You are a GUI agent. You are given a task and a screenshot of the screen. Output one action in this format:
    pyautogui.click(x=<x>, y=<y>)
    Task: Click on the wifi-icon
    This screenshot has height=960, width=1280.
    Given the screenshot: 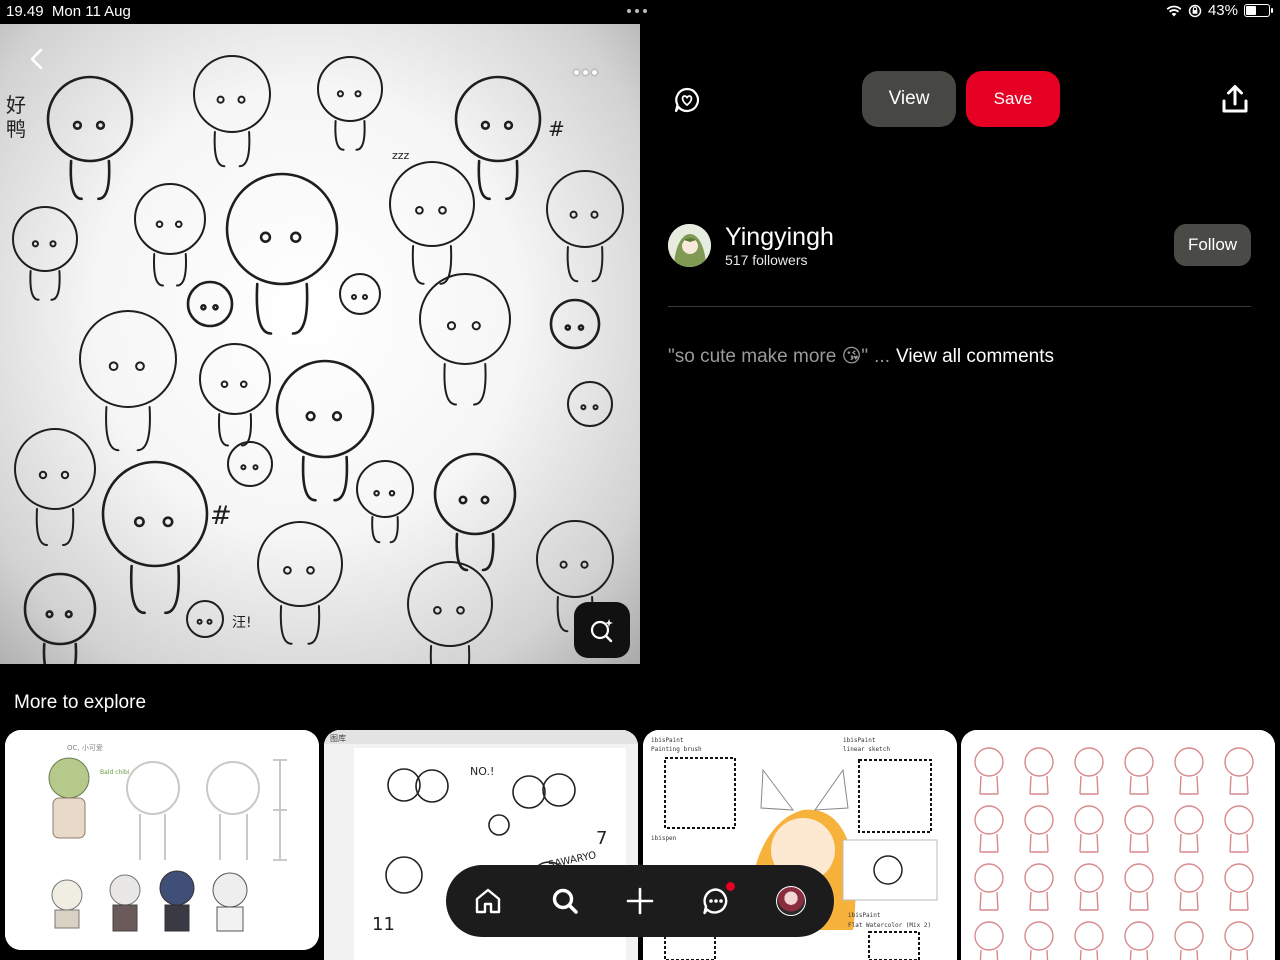 What is the action you would take?
    pyautogui.click(x=1174, y=10)
    